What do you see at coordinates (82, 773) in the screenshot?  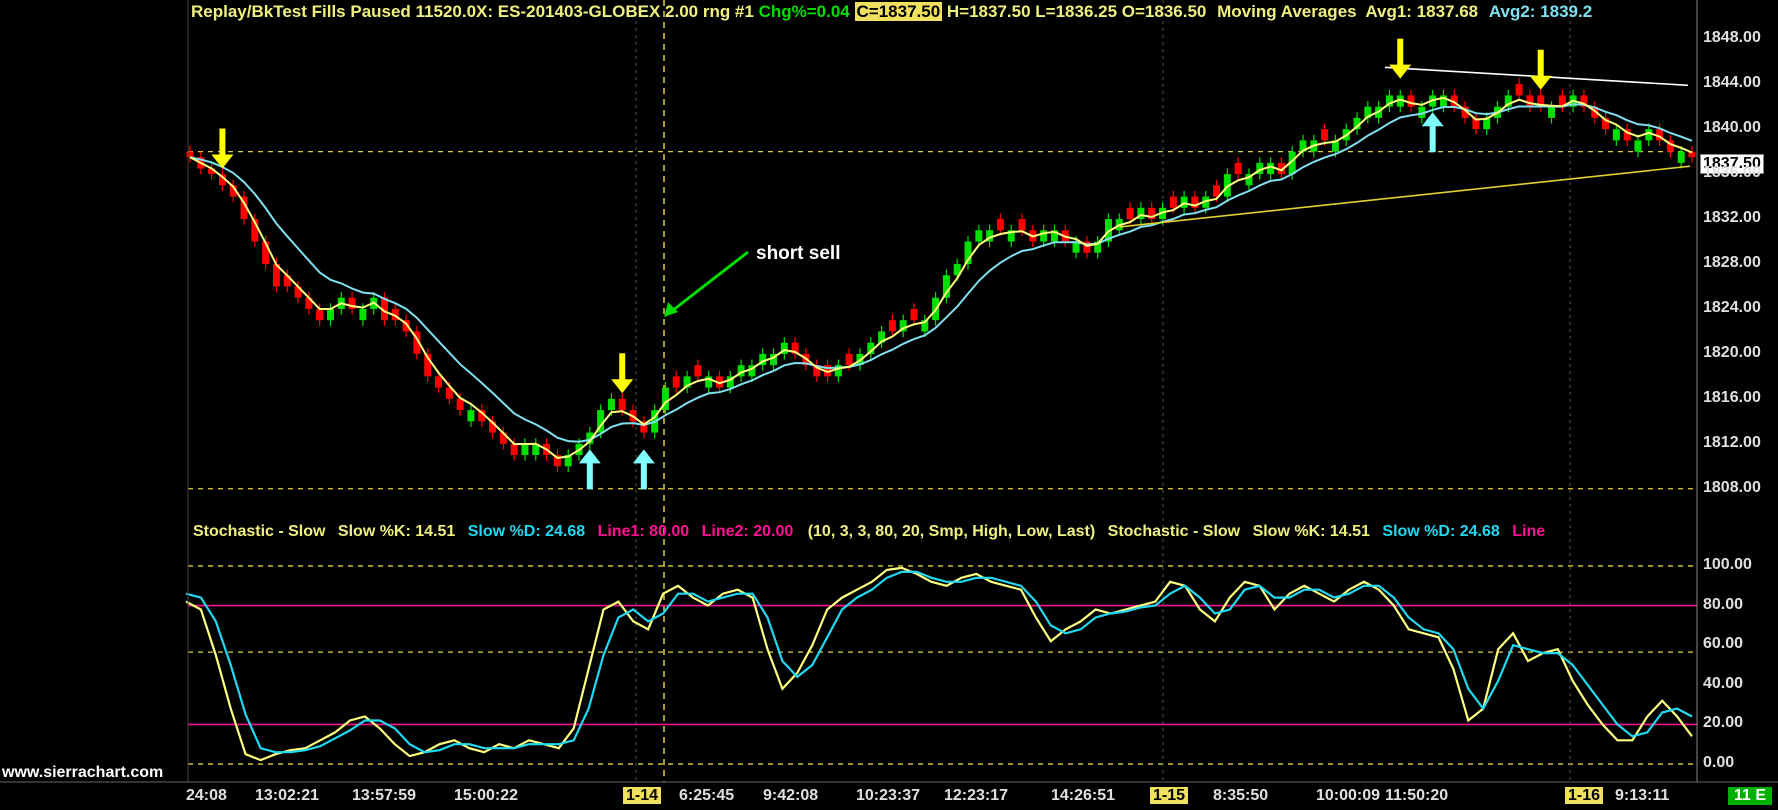 I see `watermark: www.sierrachart.com` at bounding box center [82, 773].